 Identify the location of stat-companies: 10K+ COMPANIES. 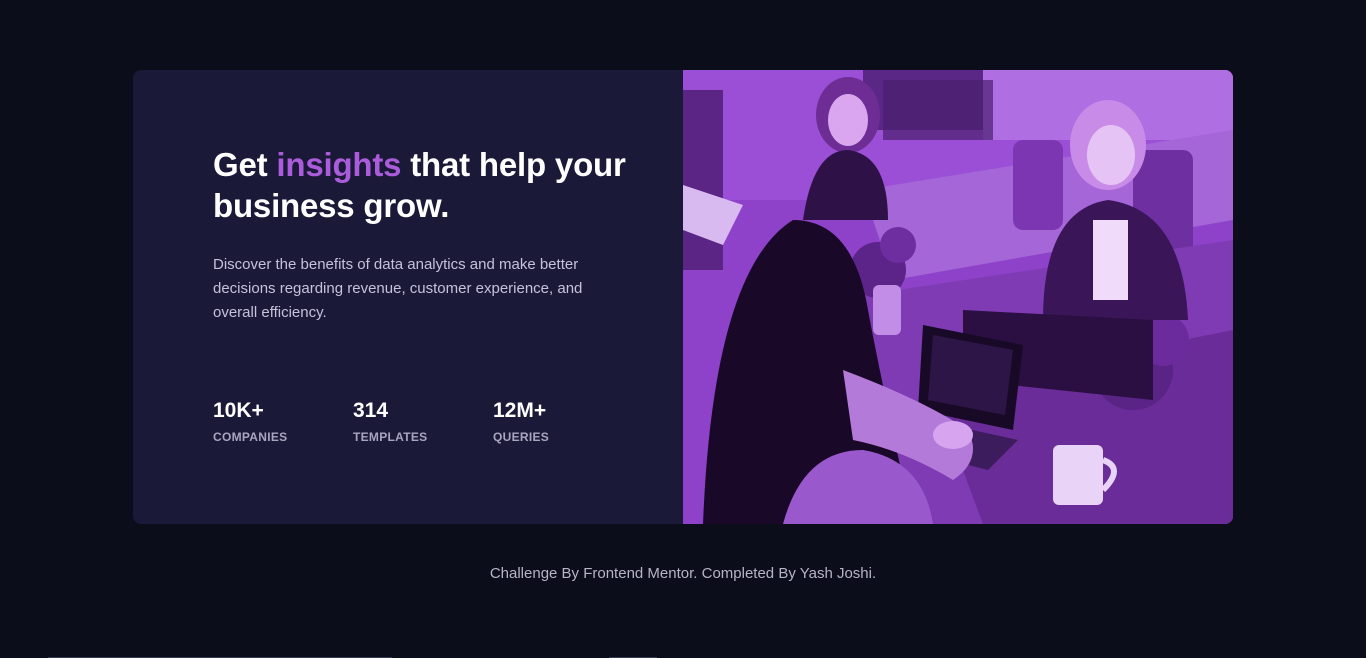
(283, 421).